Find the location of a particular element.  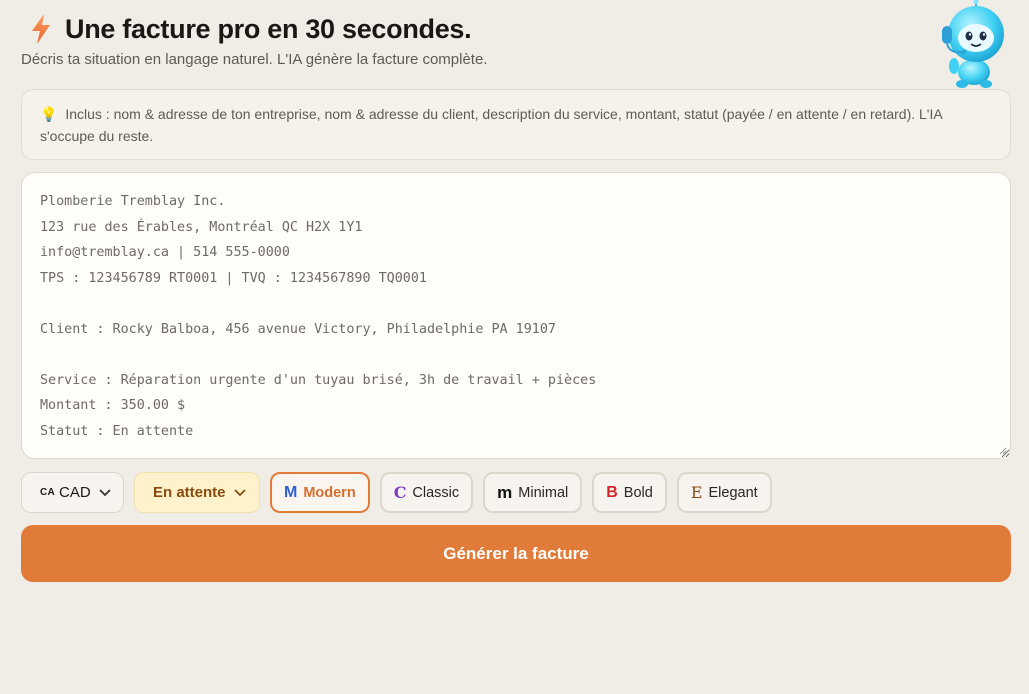

template-bold-icon: B is located at coordinates (612, 492).